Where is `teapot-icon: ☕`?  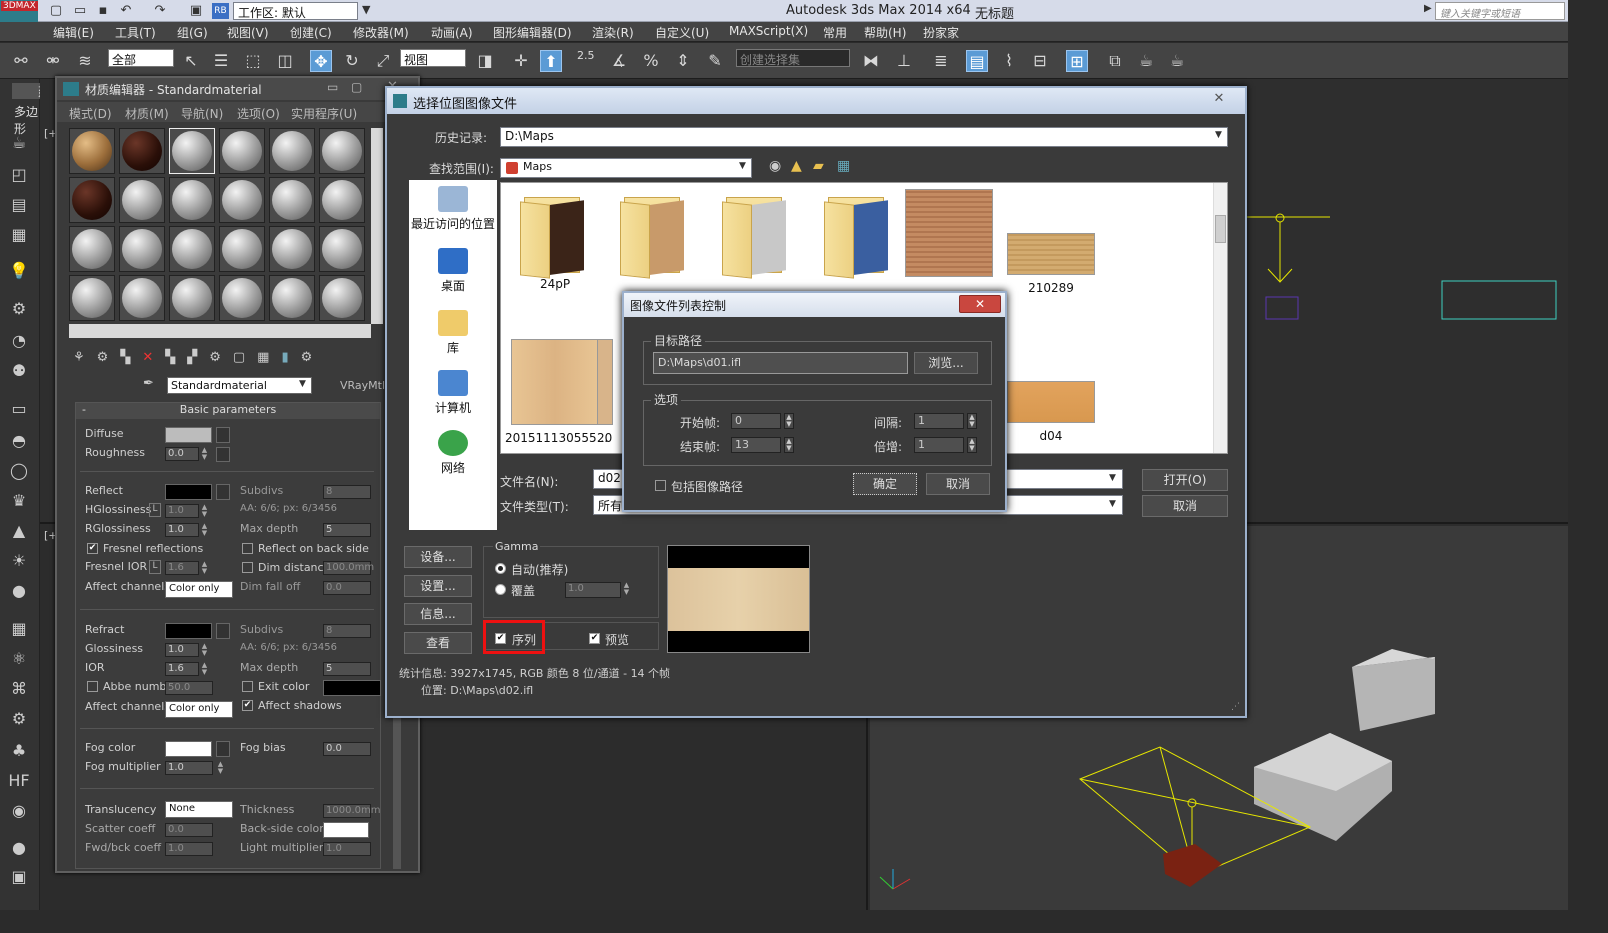 teapot-icon: ☕ is located at coordinates (19, 143).